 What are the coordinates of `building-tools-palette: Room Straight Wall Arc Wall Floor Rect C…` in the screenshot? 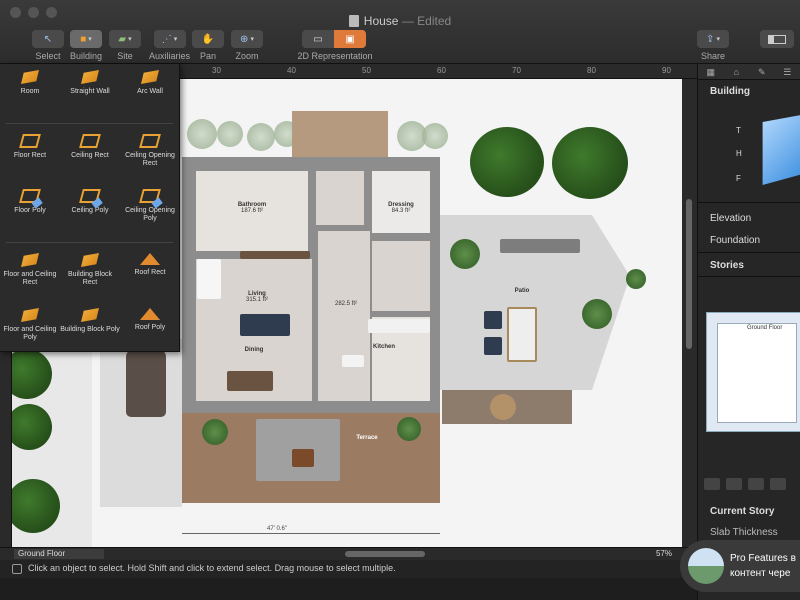 It's located at (90, 208).